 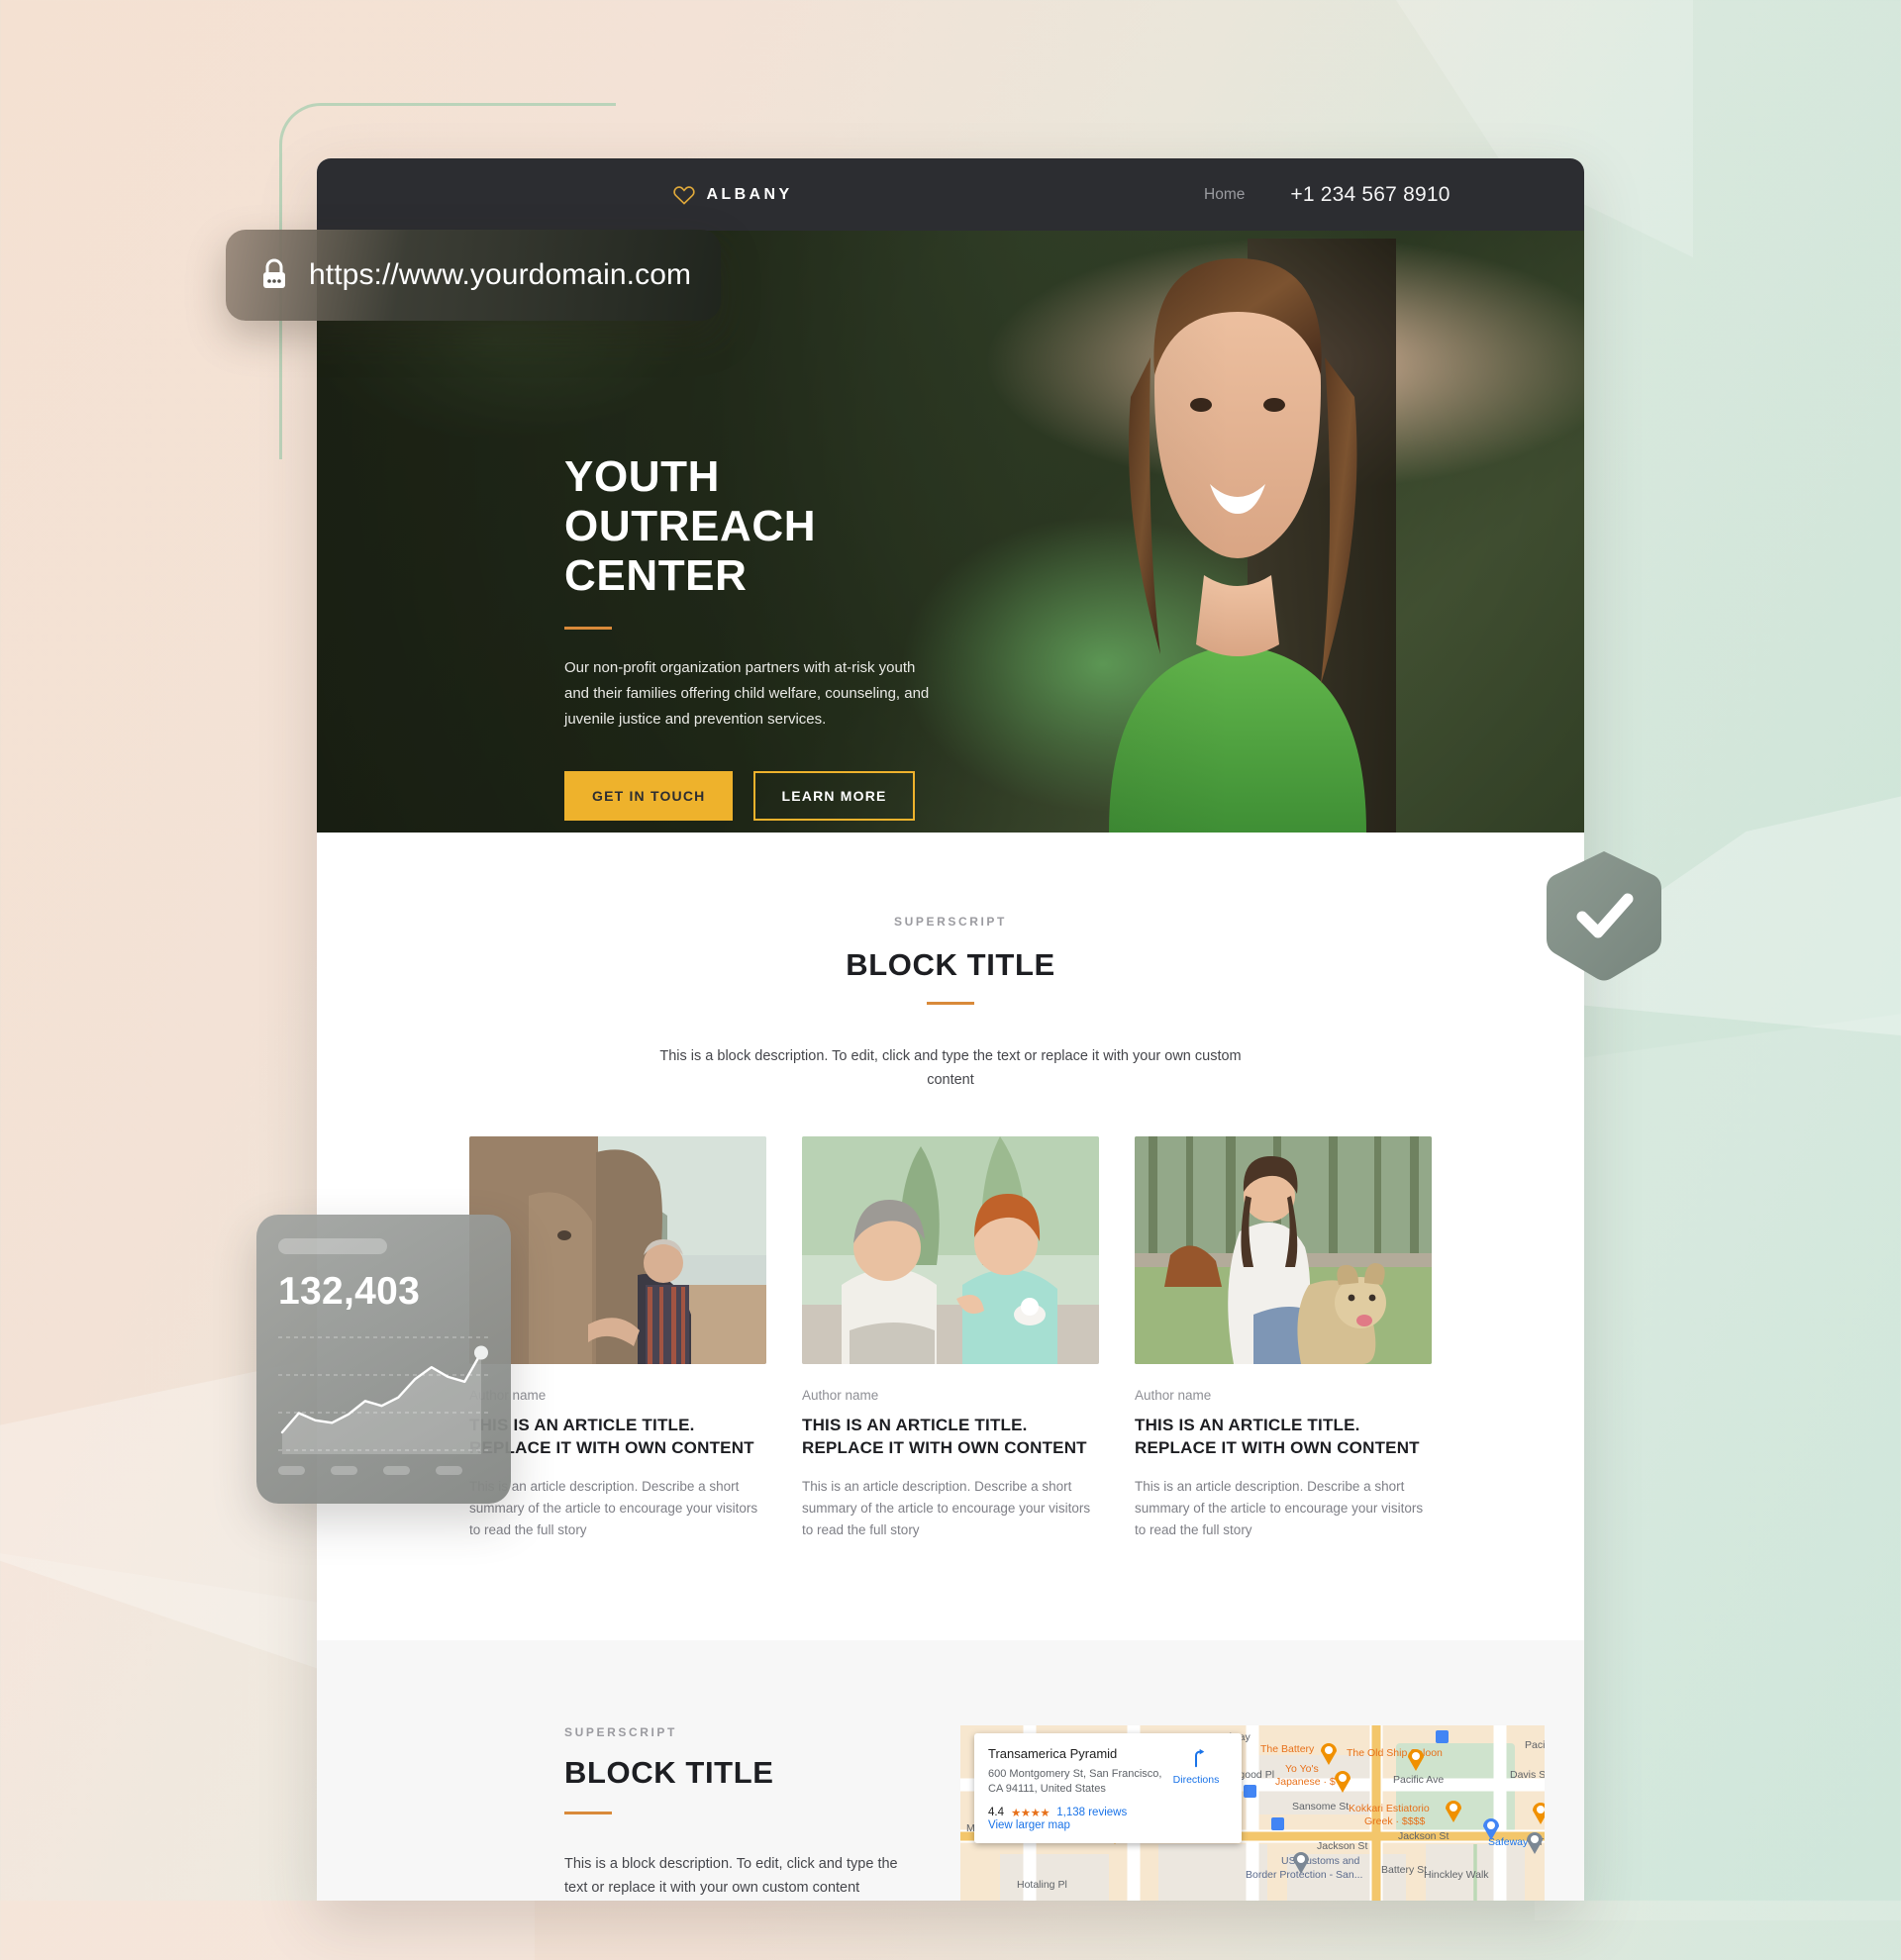 I want to click on map-review-count: 1,138 reviews, so click(x=1091, y=1812).